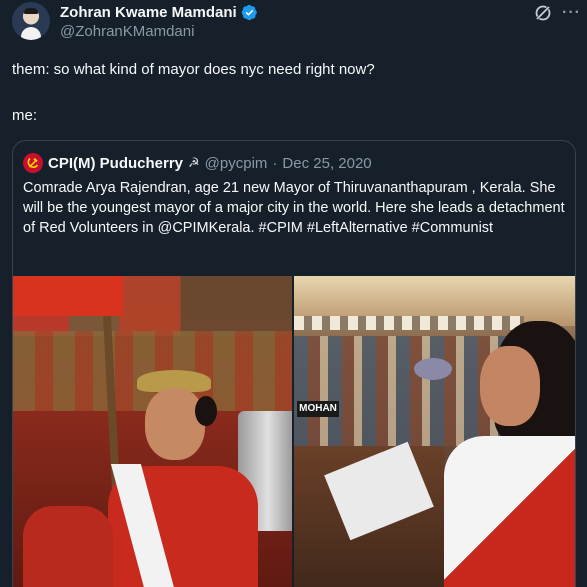 This screenshot has width=587, height=587. I want to click on quoted-author-avatar, so click(33, 163).